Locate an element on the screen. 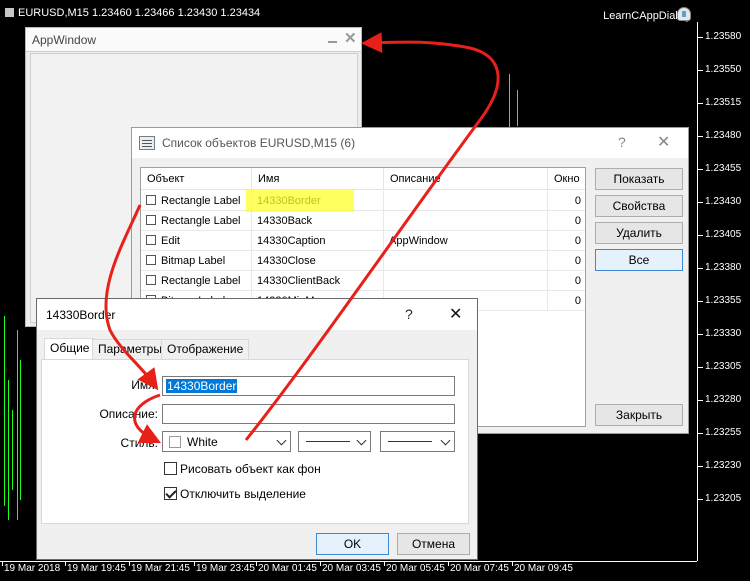 The height and width of the screenshot is (581, 750). properties-titlebar: 14330Border ? ✕ is located at coordinates (257, 314).